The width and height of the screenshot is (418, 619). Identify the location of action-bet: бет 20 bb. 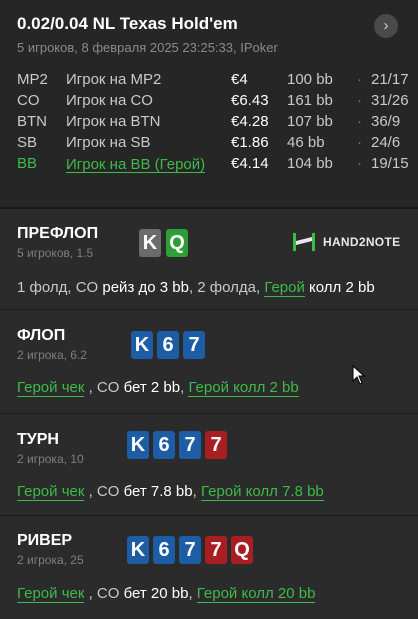
(156, 593).